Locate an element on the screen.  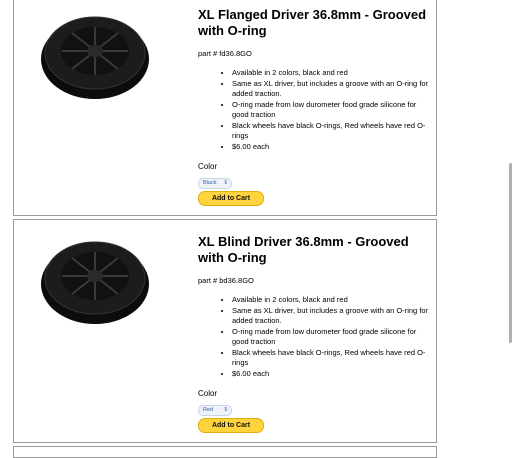
color-select-value: Black is located at coordinates (210, 183).